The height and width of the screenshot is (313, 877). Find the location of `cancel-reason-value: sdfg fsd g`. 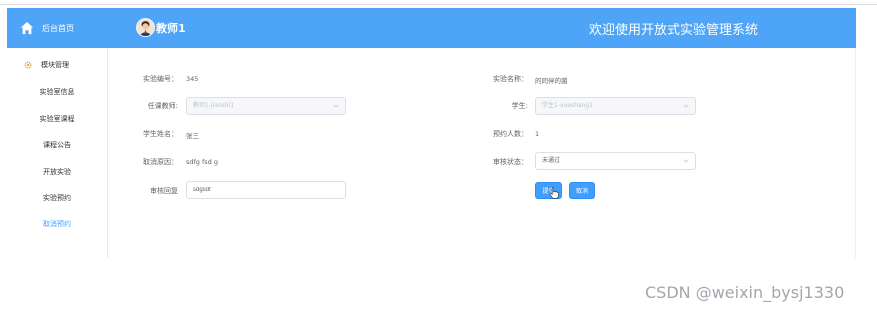

cancel-reason-value: sdfg fsd g is located at coordinates (202, 162).